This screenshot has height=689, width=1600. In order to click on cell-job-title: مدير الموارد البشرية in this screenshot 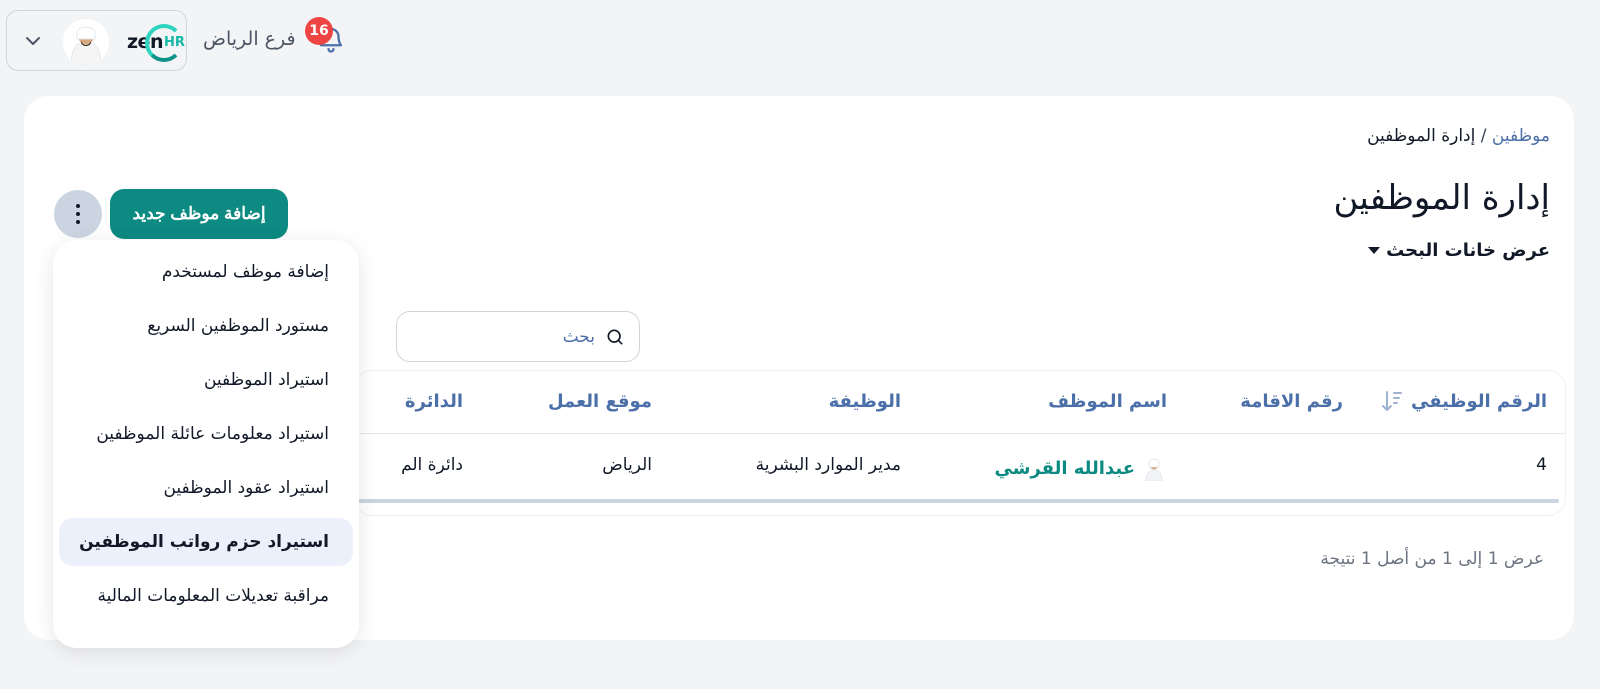, I will do `click(828, 465)`.